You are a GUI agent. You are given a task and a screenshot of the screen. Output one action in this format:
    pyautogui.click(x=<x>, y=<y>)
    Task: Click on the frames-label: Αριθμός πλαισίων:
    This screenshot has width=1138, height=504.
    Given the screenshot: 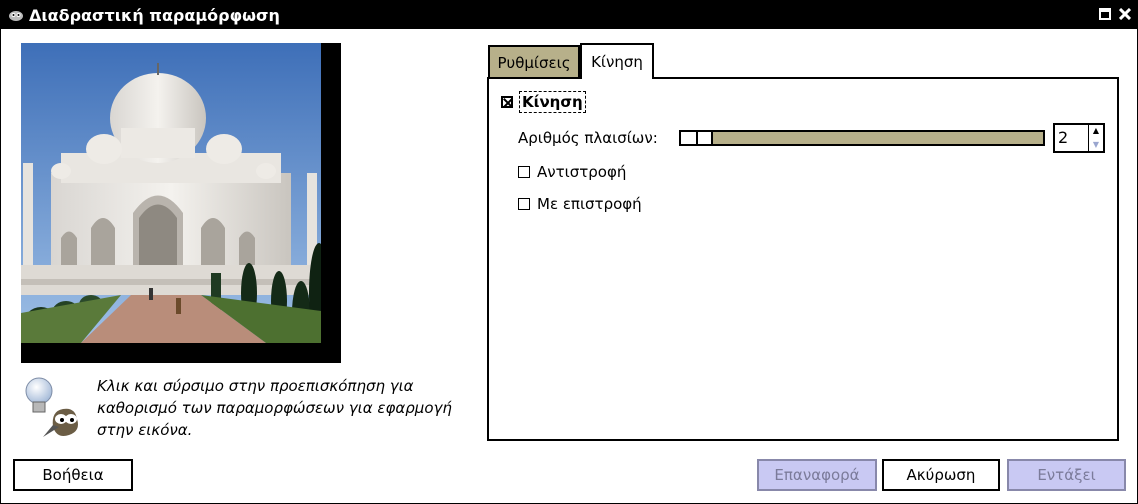 What is the action you would take?
    pyautogui.click(x=588, y=138)
    